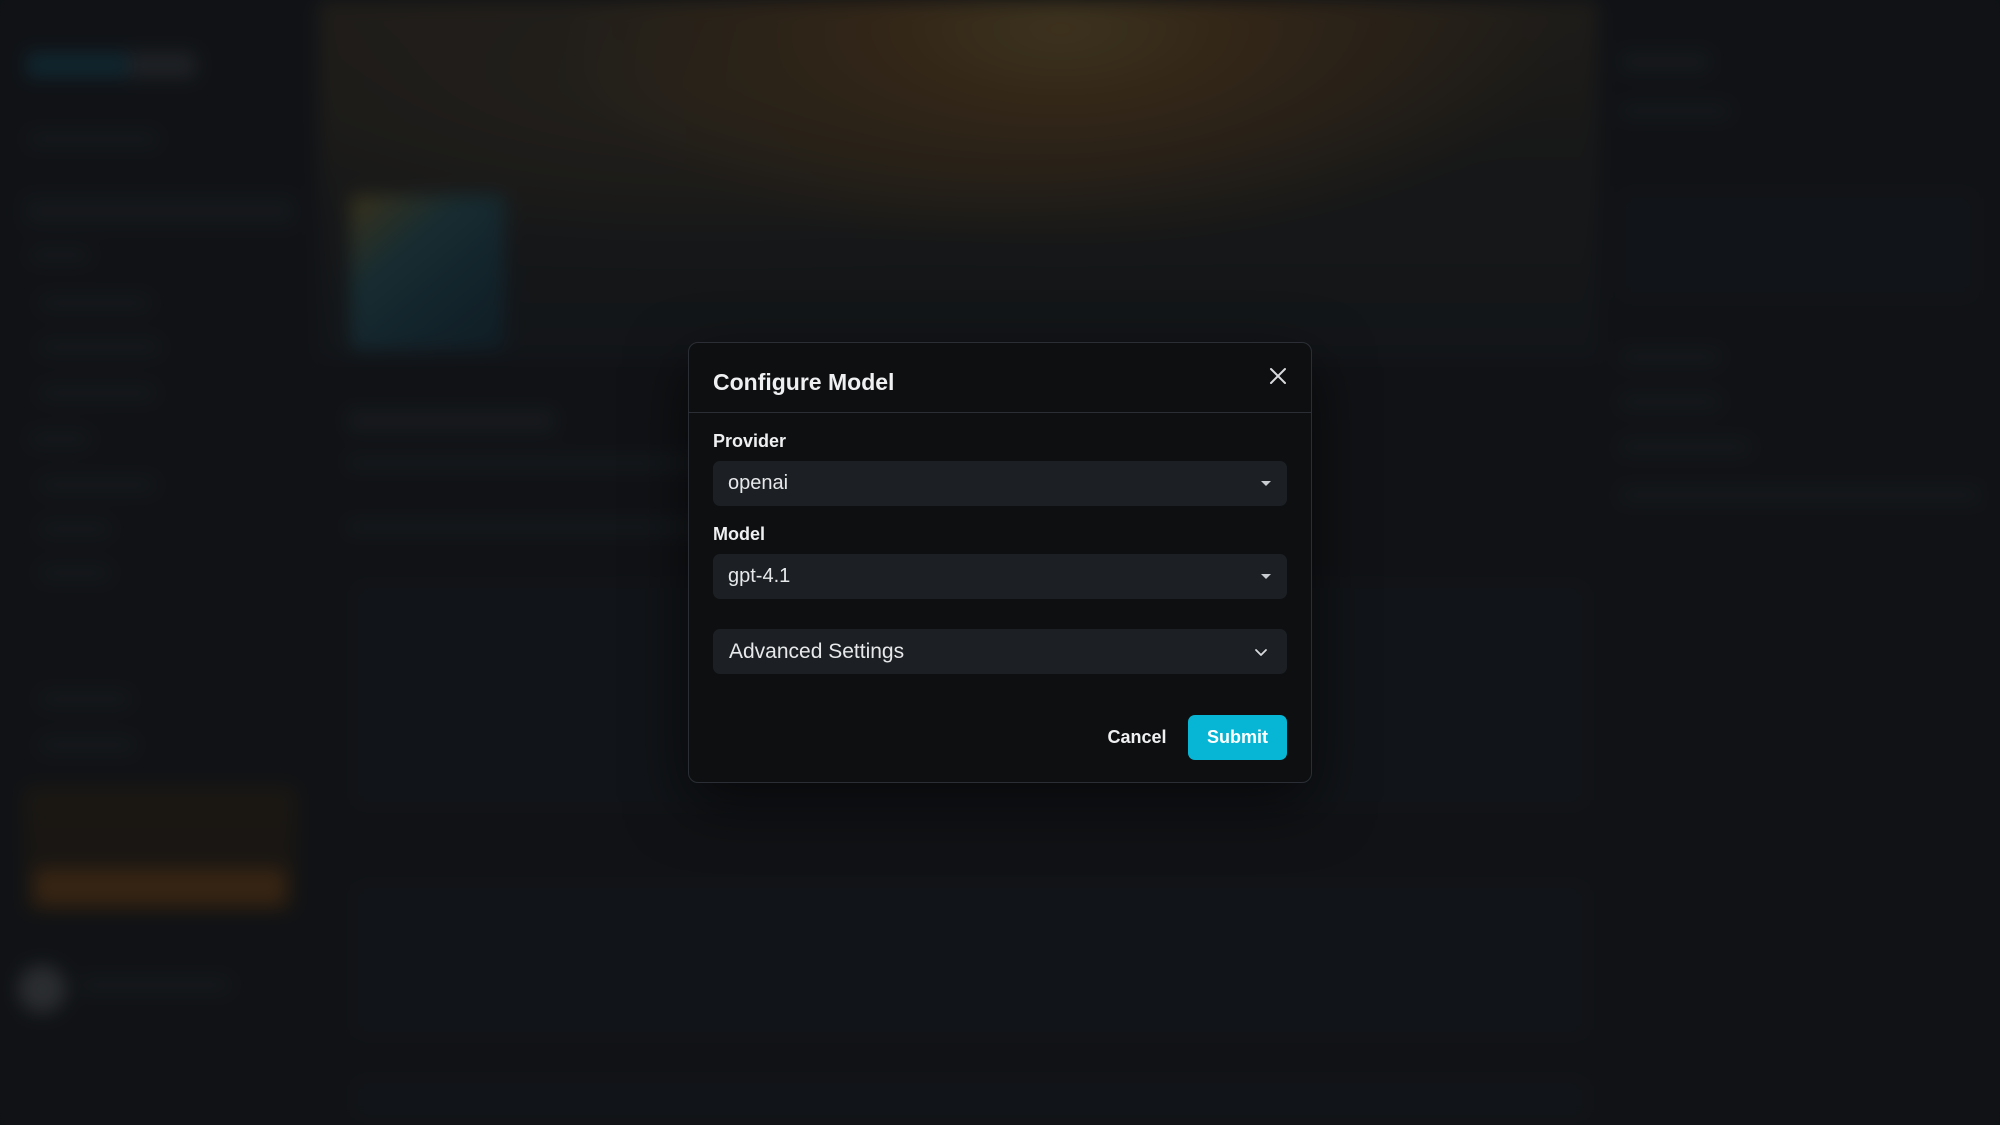 The height and width of the screenshot is (1125, 2000). Describe the element at coordinates (817, 651) in the screenshot. I see `advanced-settings-label: Advanced Settings` at that location.